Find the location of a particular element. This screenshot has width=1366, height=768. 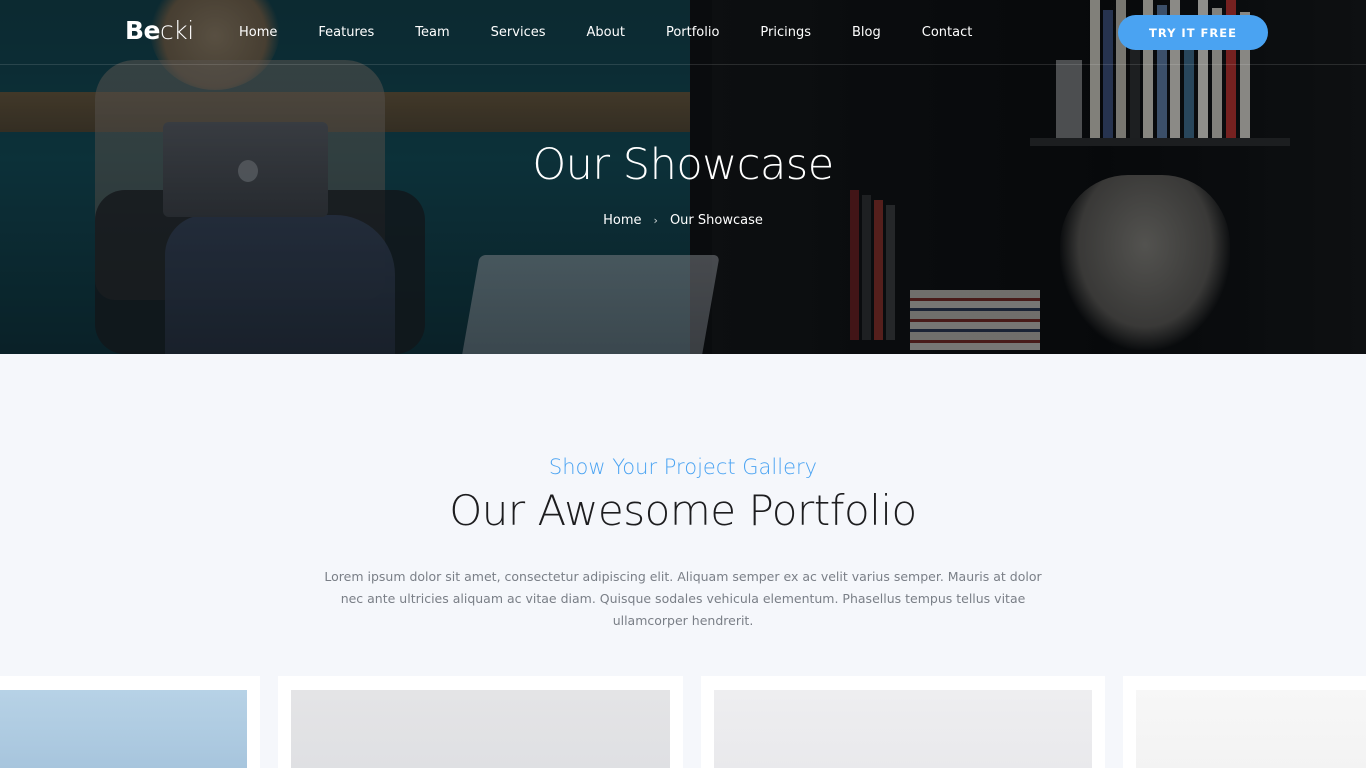

nav-item-portfolio: Portfolio is located at coordinates (692, 32).